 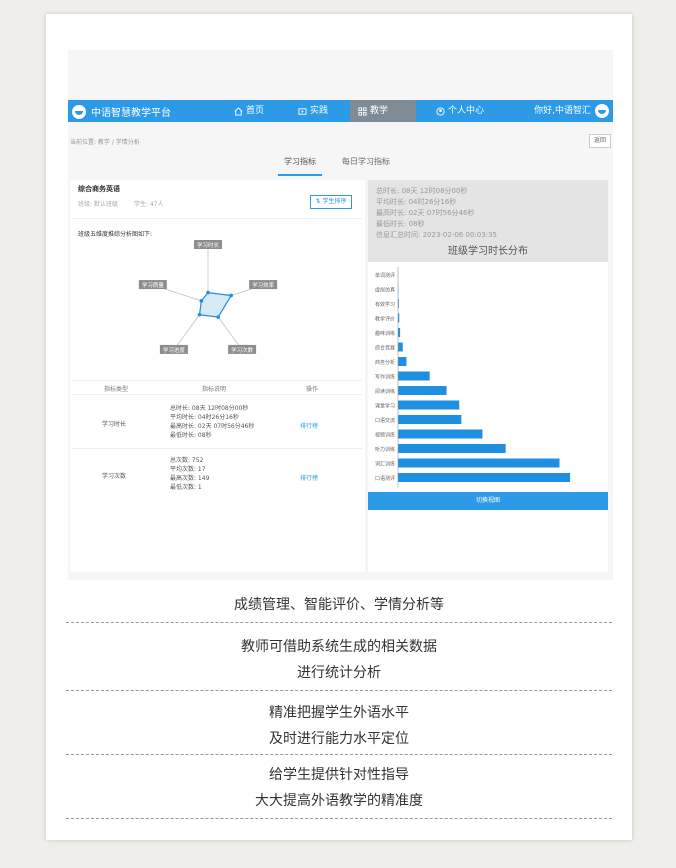 I want to click on sort-icon: ⇅, so click(x=318, y=201).